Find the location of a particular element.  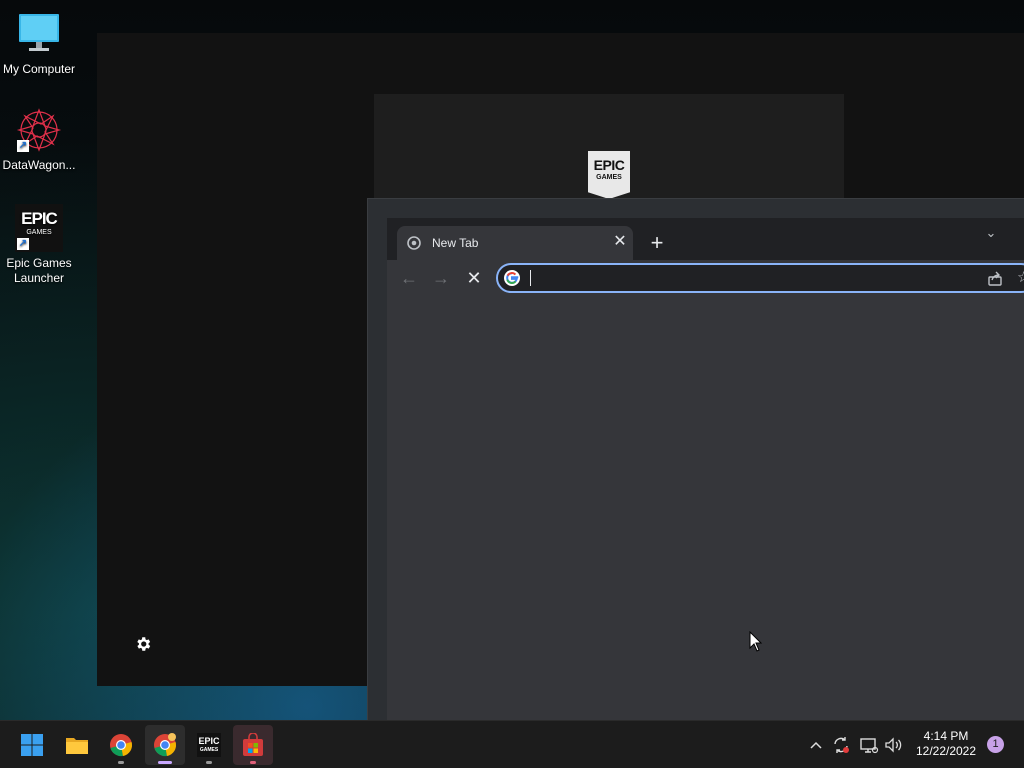

sync-icon is located at coordinates (841, 745).